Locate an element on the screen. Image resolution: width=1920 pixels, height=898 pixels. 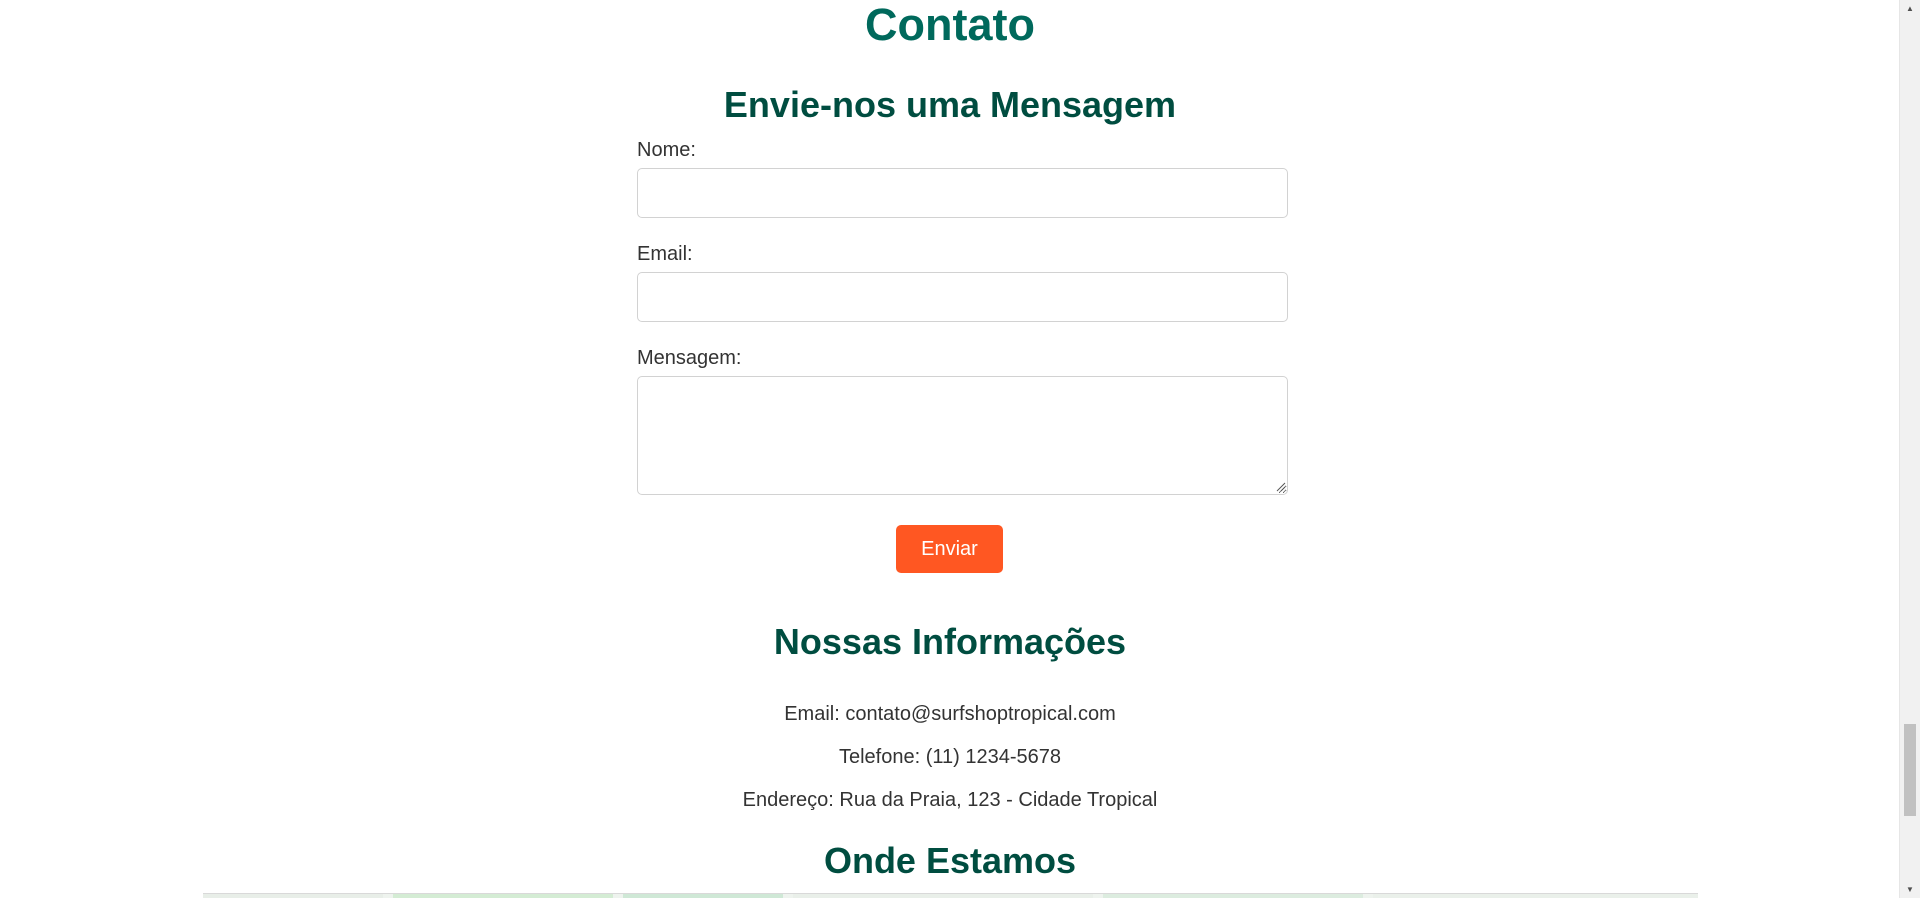
scroll-down-icon: ▼ is located at coordinates (1910, 889).